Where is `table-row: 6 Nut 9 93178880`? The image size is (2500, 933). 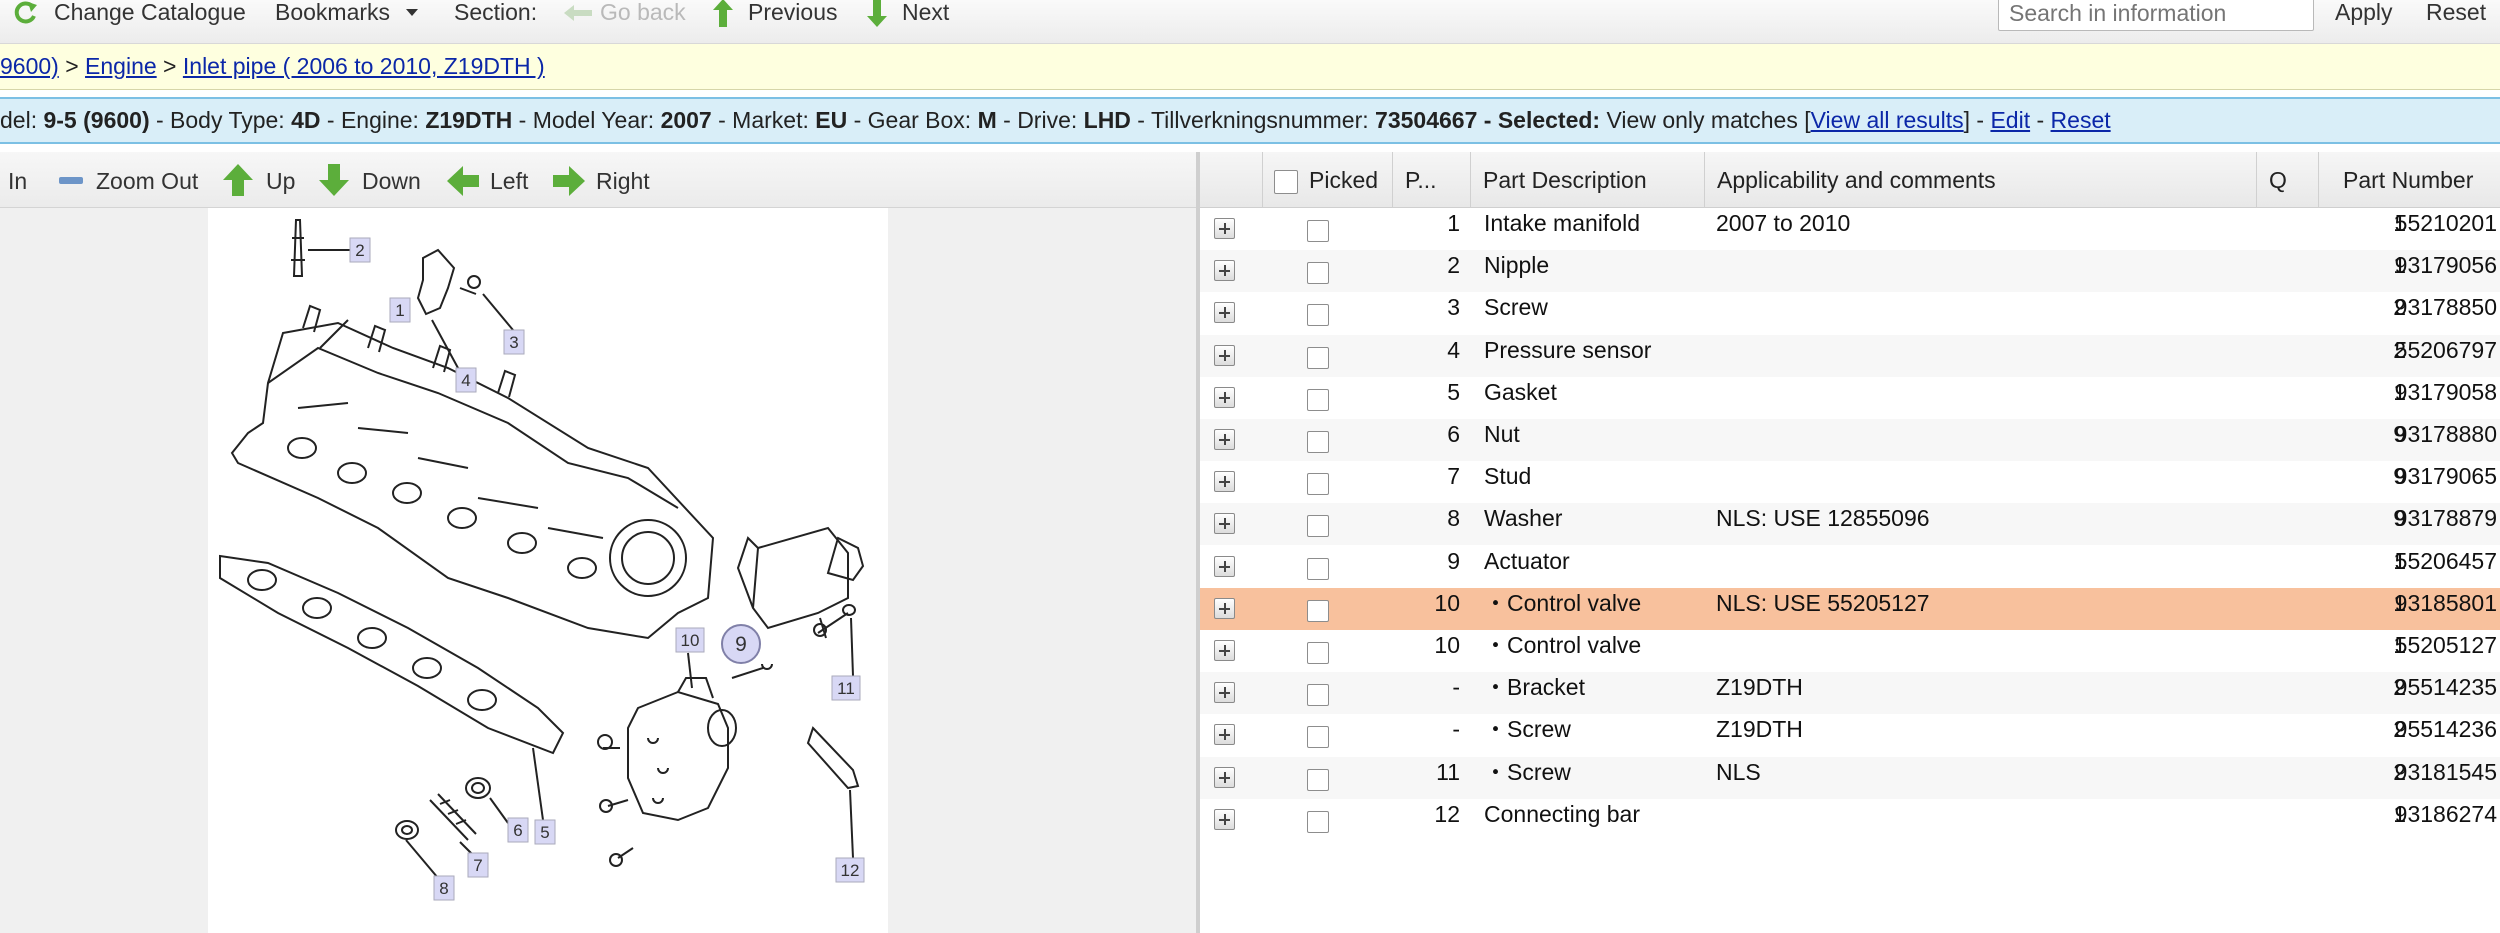
table-row: 6 Nut 9 93178880 is located at coordinates (1850, 440).